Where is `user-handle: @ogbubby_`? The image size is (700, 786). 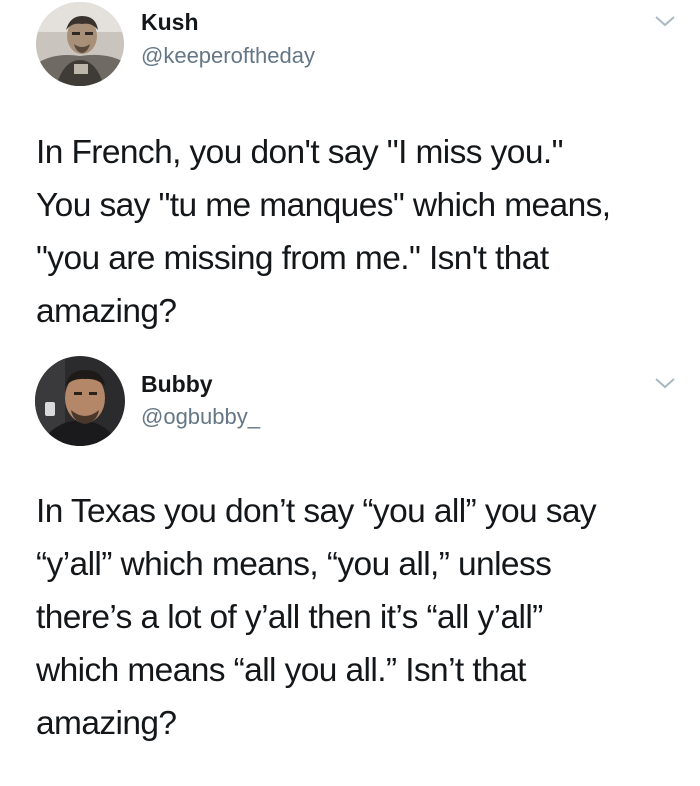
user-handle: @ogbubby_ is located at coordinates (200, 417).